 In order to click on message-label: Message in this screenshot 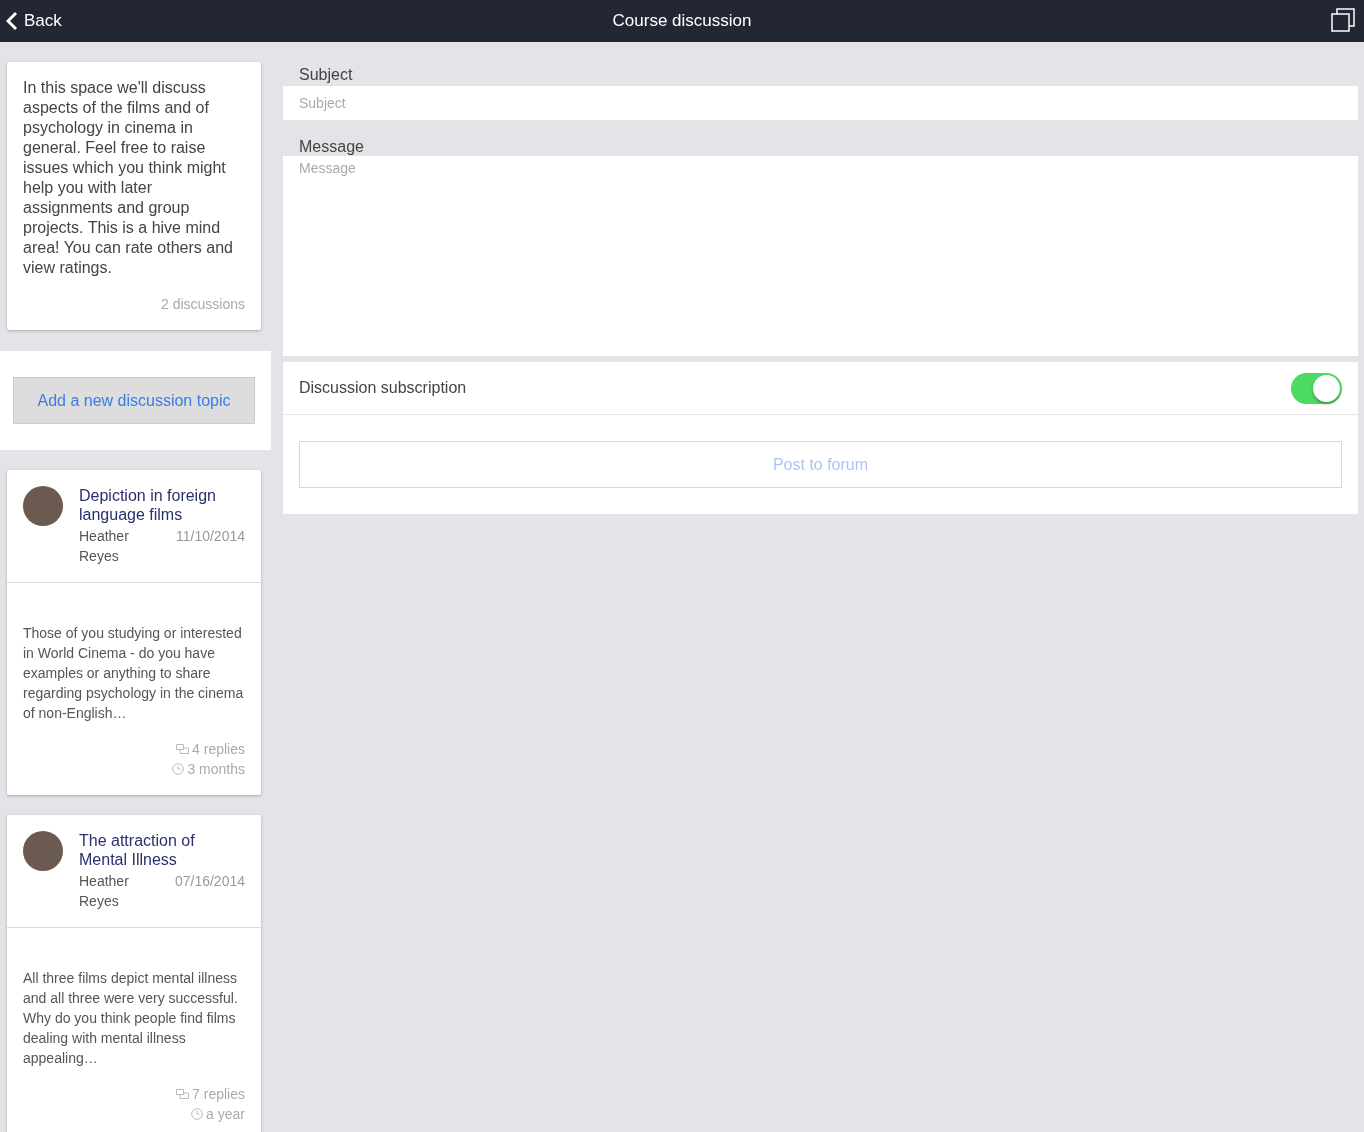, I will do `click(331, 146)`.